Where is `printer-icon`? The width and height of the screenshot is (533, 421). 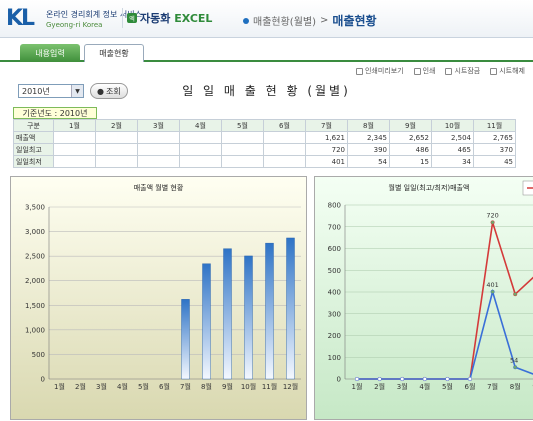
printer-icon is located at coordinates (417, 71).